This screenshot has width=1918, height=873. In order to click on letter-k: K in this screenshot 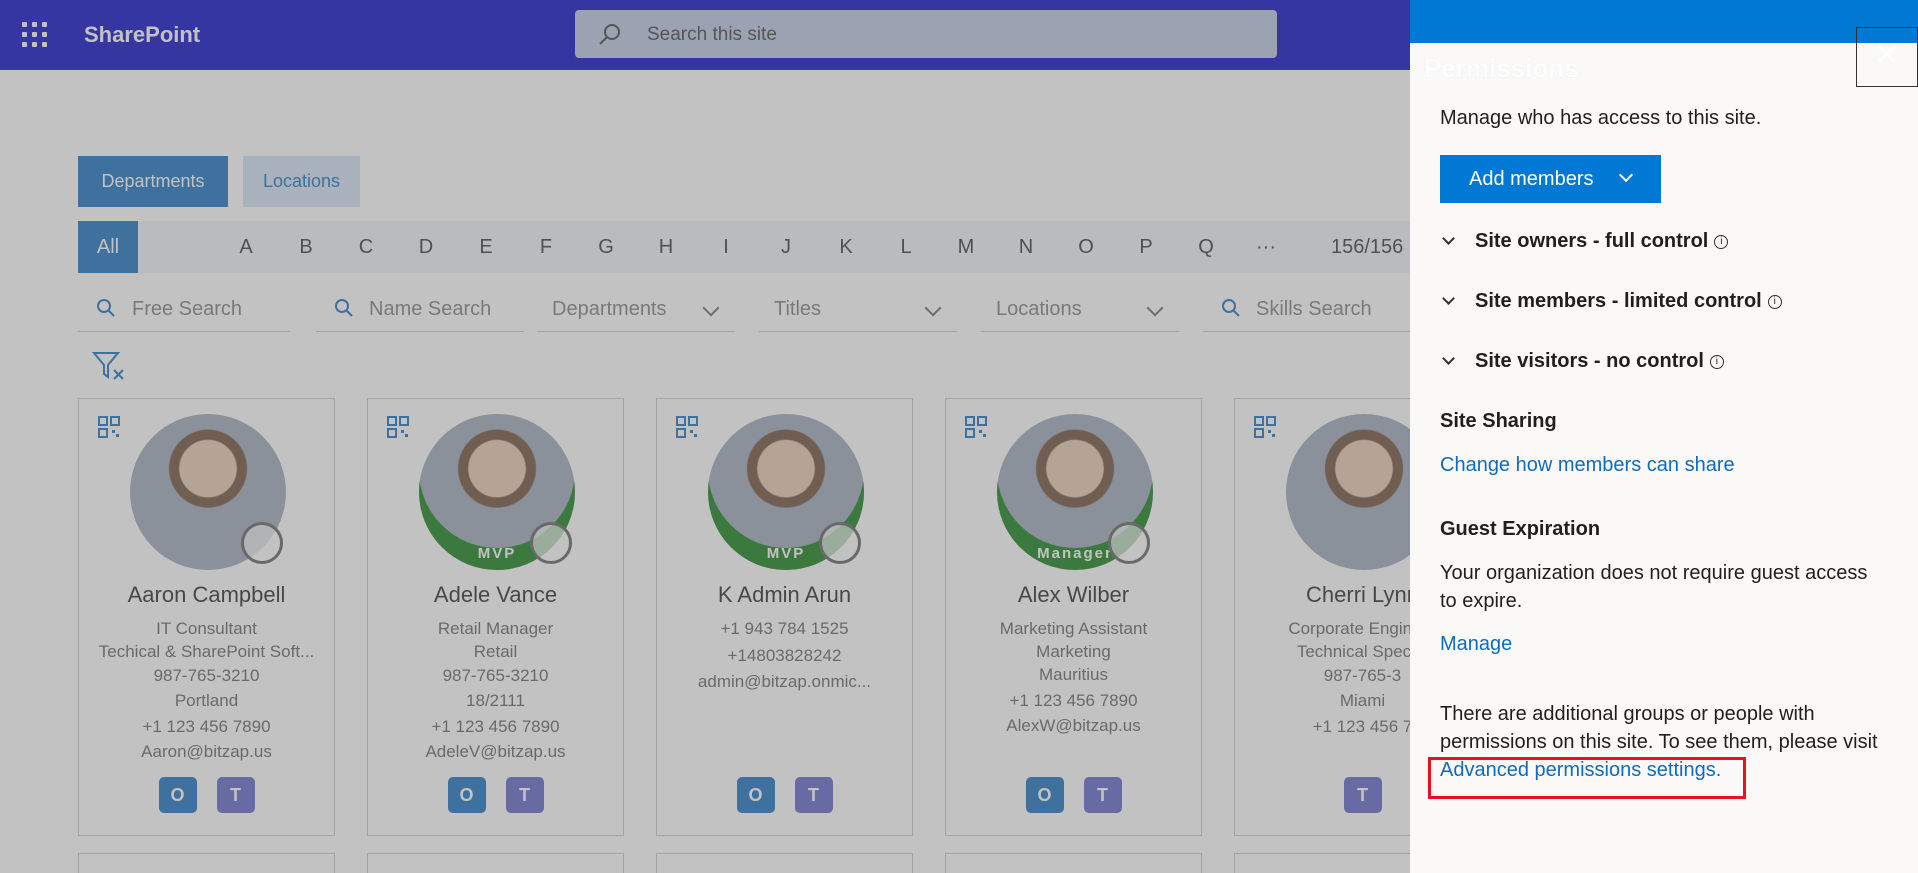, I will do `click(846, 247)`.